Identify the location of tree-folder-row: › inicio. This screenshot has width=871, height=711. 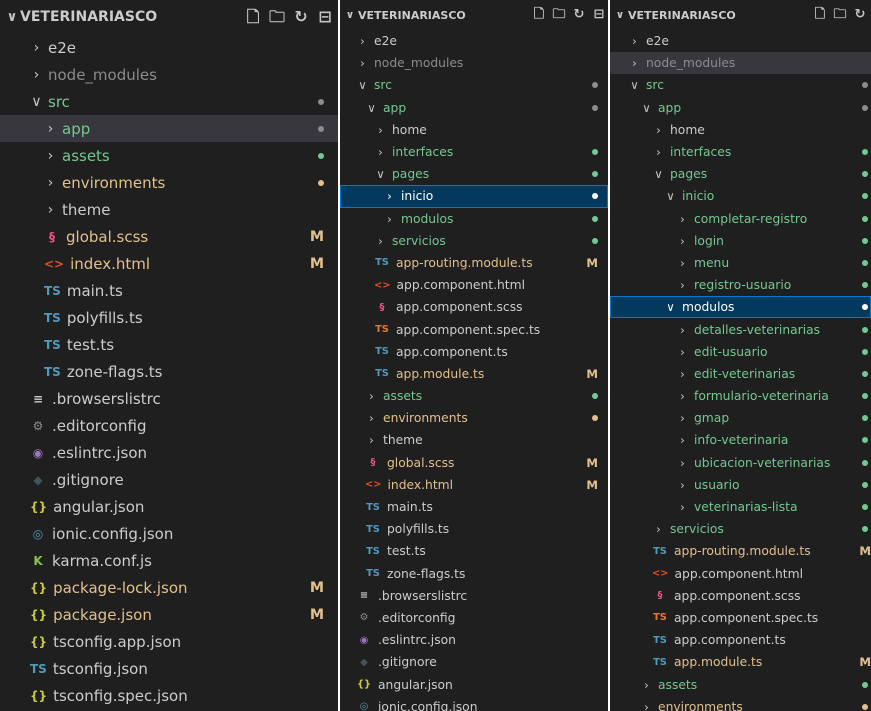
(474, 196).